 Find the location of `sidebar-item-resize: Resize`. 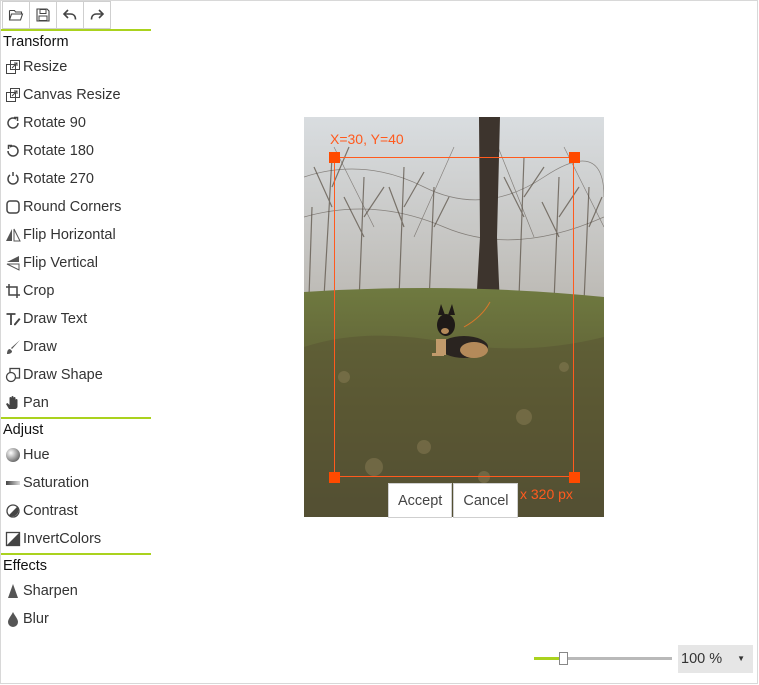

sidebar-item-resize: Resize is located at coordinates (76, 67).